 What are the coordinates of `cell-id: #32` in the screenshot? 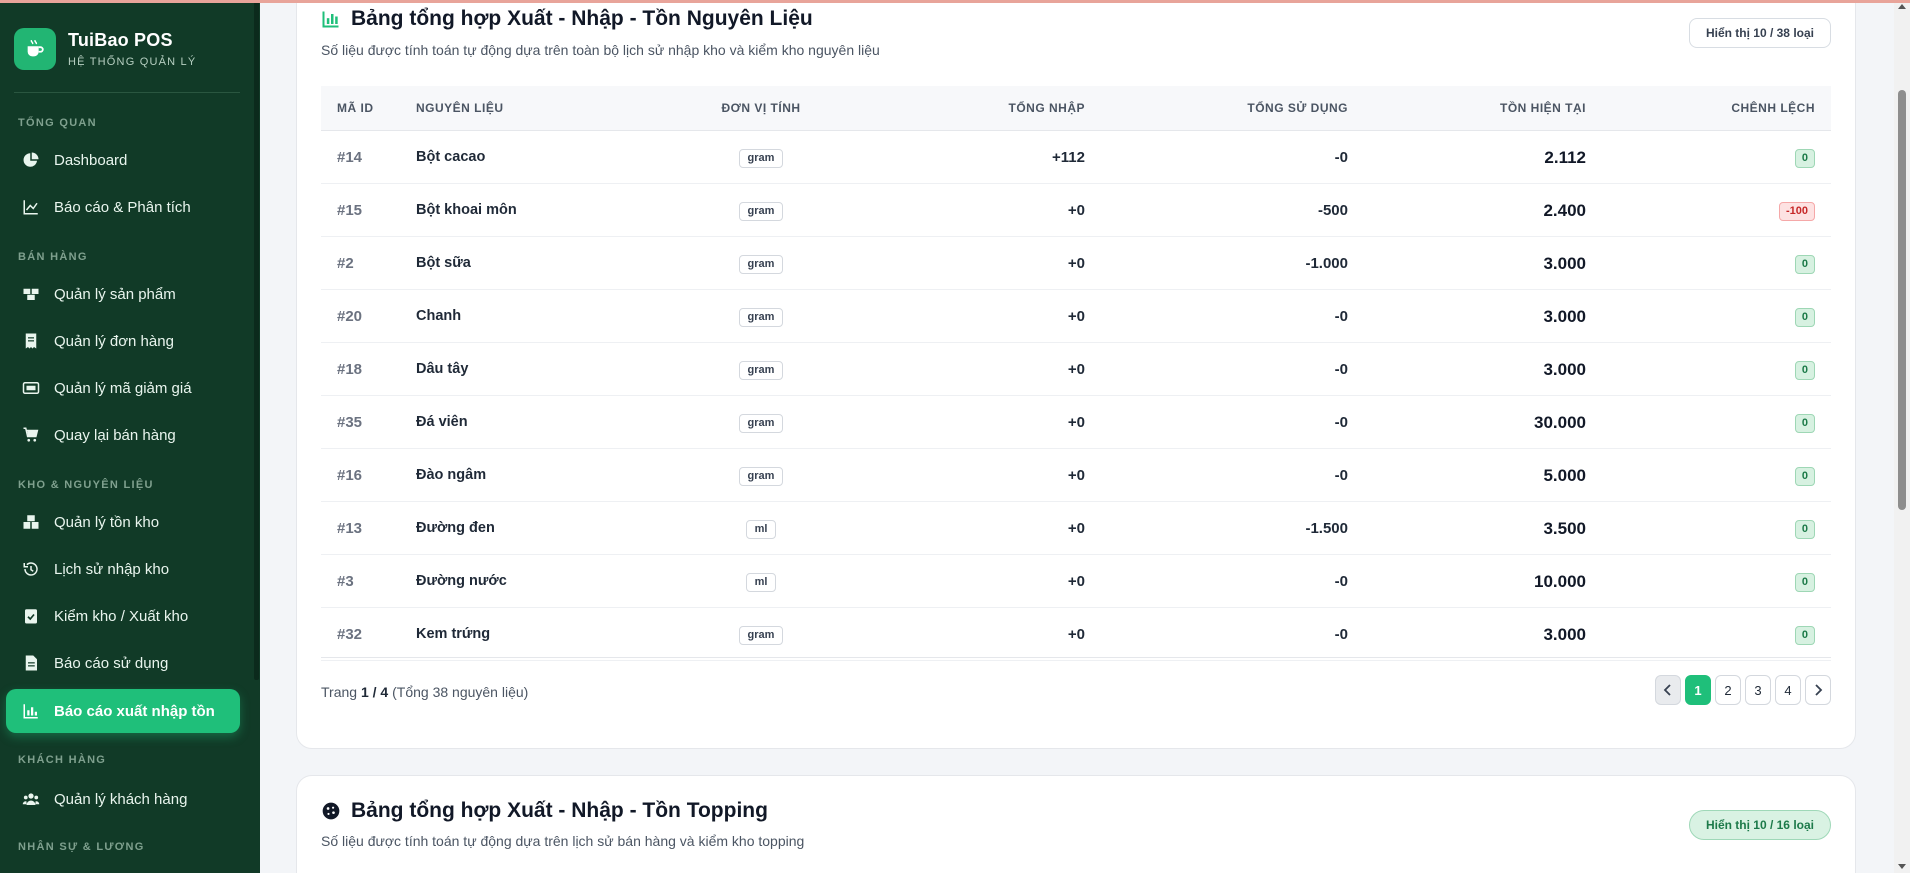 It's located at (350, 634).